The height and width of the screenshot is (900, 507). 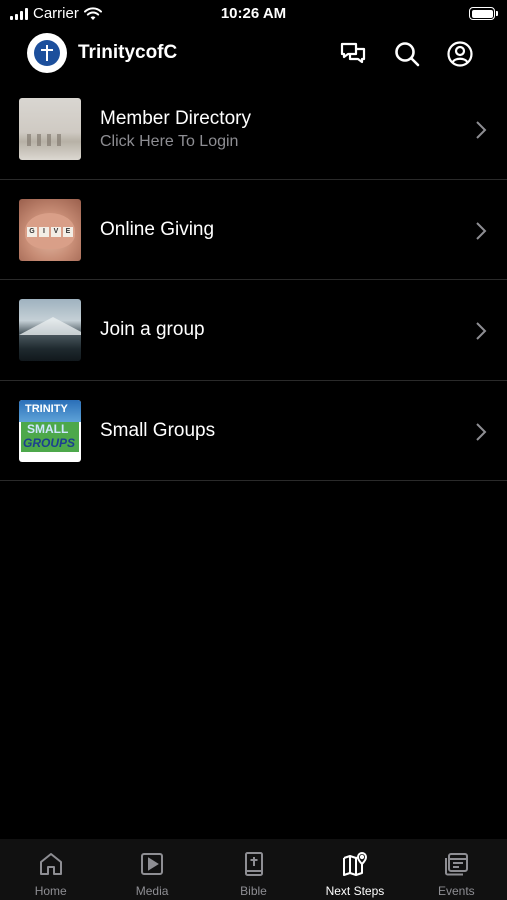 What do you see at coordinates (50, 891) in the screenshot?
I see `tab-label: Home` at bounding box center [50, 891].